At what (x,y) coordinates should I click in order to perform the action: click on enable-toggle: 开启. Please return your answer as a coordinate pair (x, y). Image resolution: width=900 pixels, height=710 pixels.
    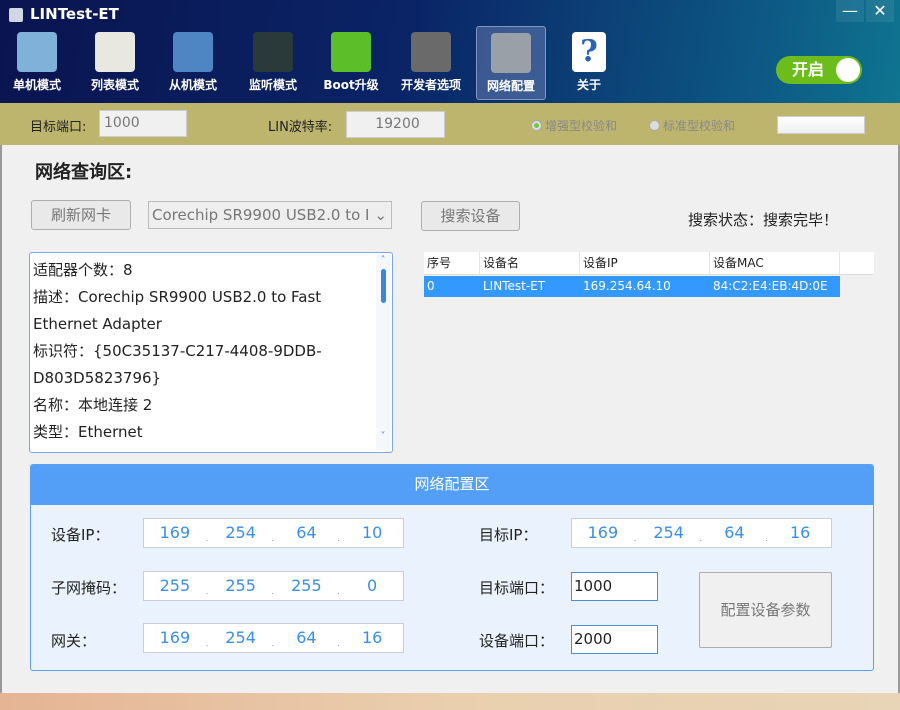
    Looking at the image, I should click on (819, 70).